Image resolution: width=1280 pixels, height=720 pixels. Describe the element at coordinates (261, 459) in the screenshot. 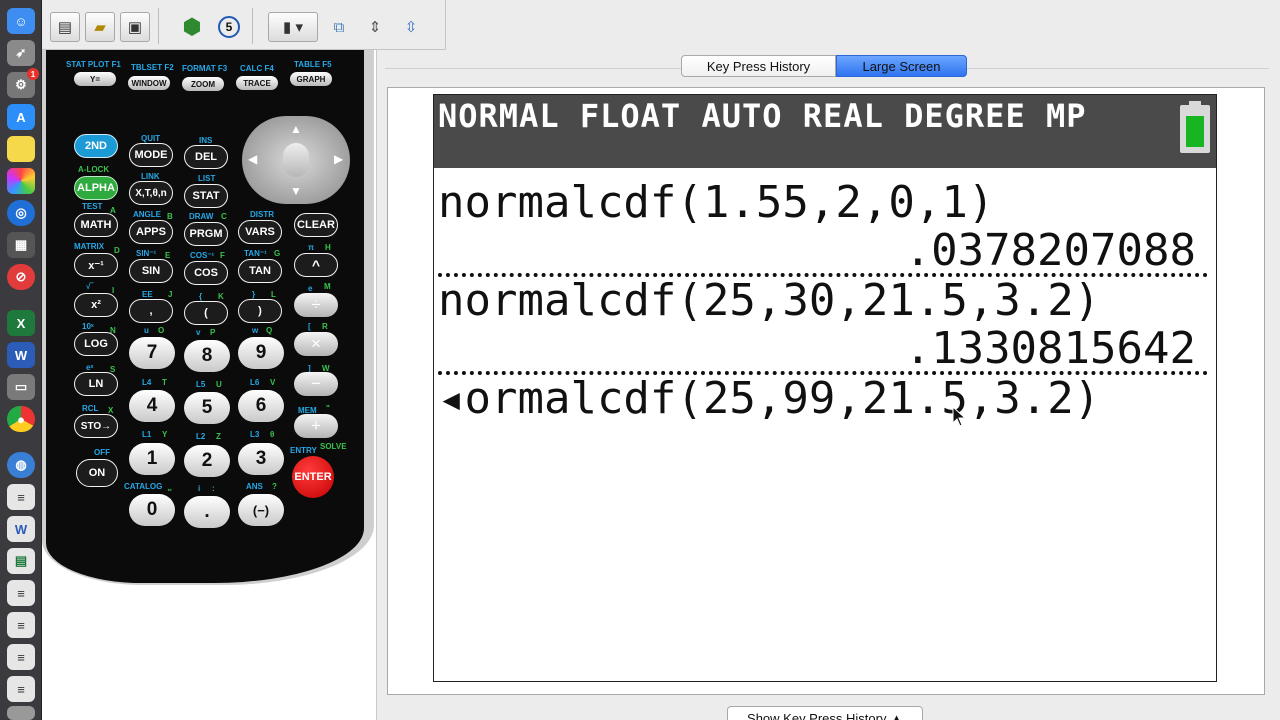

I see `three-key: 3` at that location.